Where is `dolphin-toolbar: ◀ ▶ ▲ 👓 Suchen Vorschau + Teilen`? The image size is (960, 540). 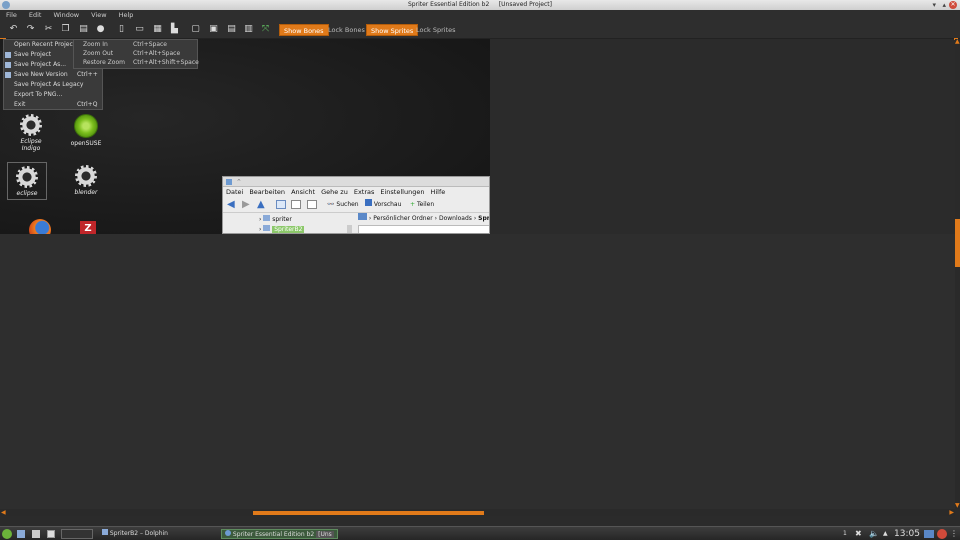
dolphin-toolbar: ◀ ▶ ▲ 👓 Suchen Vorschau + Teilen is located at coordinates (356, 205).